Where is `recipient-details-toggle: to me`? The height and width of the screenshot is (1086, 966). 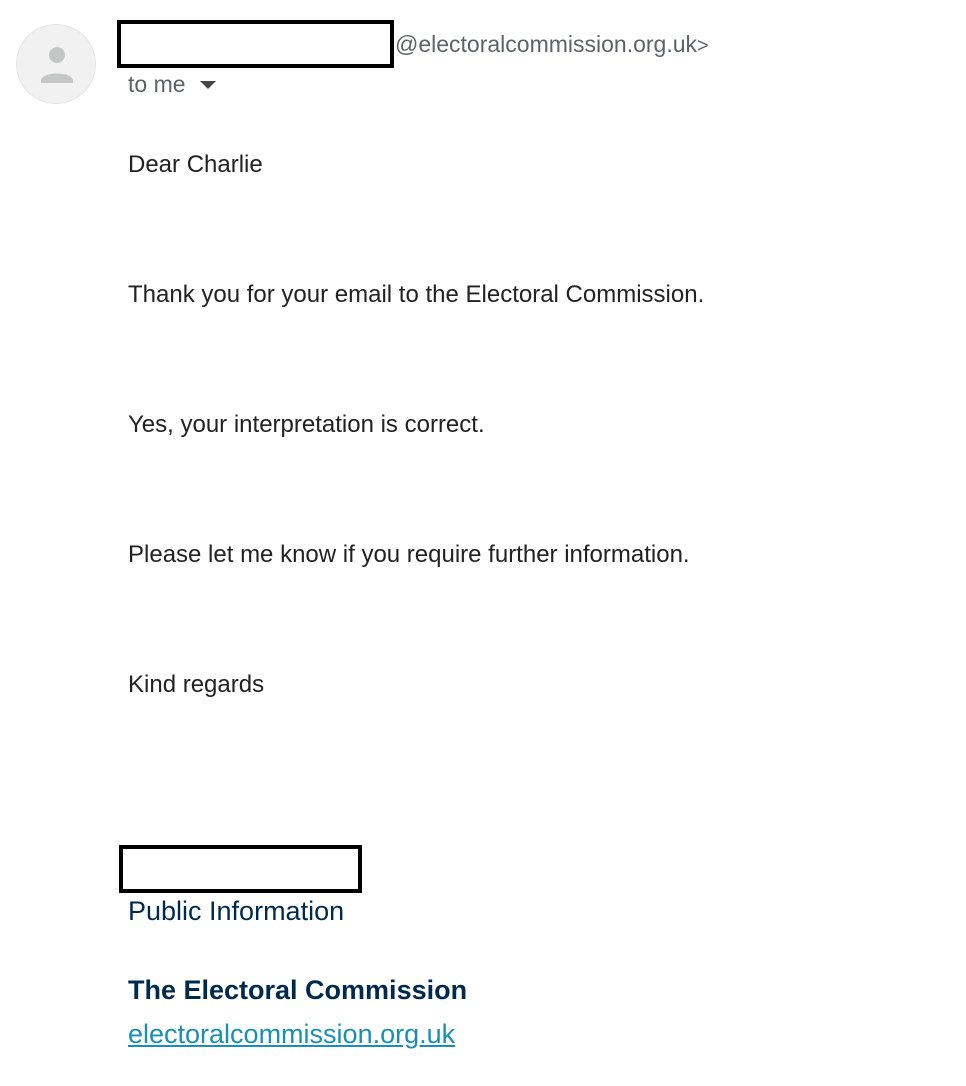 recipient-details-toggle: to me is located at coordinates (172, 84).